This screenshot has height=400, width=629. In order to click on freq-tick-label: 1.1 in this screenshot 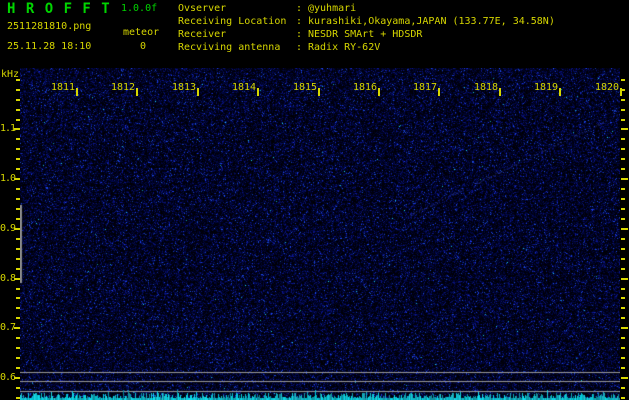, I will do `click(8, 128)`.